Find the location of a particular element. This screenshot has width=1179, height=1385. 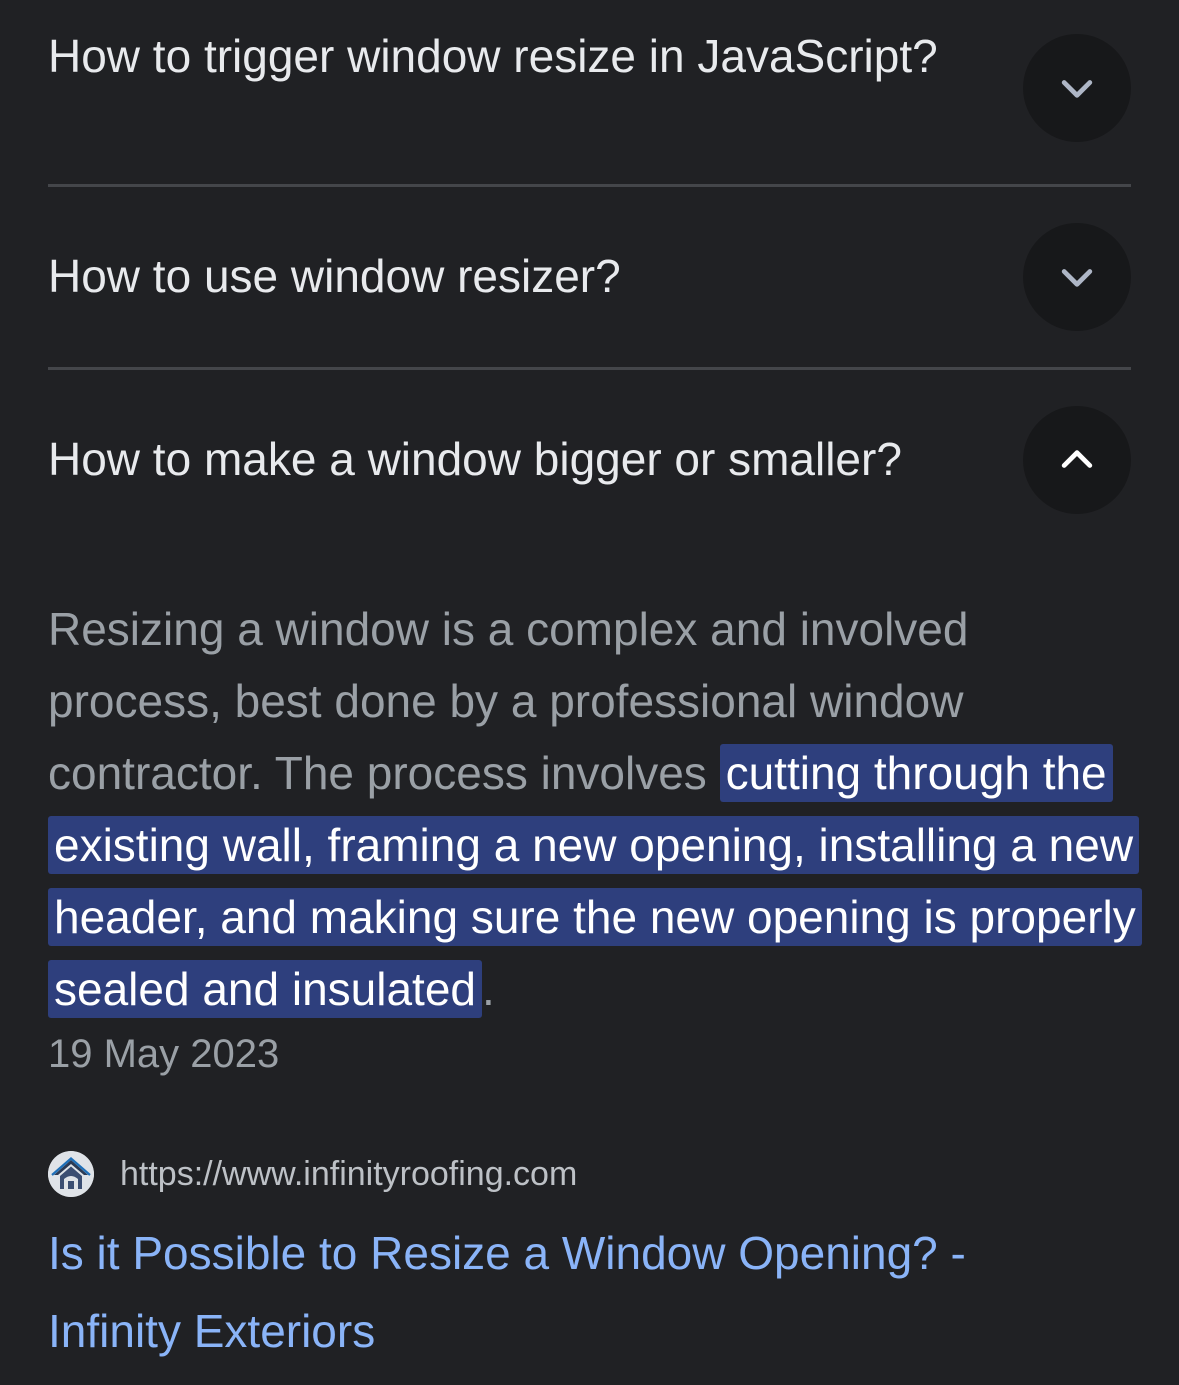

faq-item-bigger-smaller: How to make a window bigger or smaller? is located at coordinates (589, 470).